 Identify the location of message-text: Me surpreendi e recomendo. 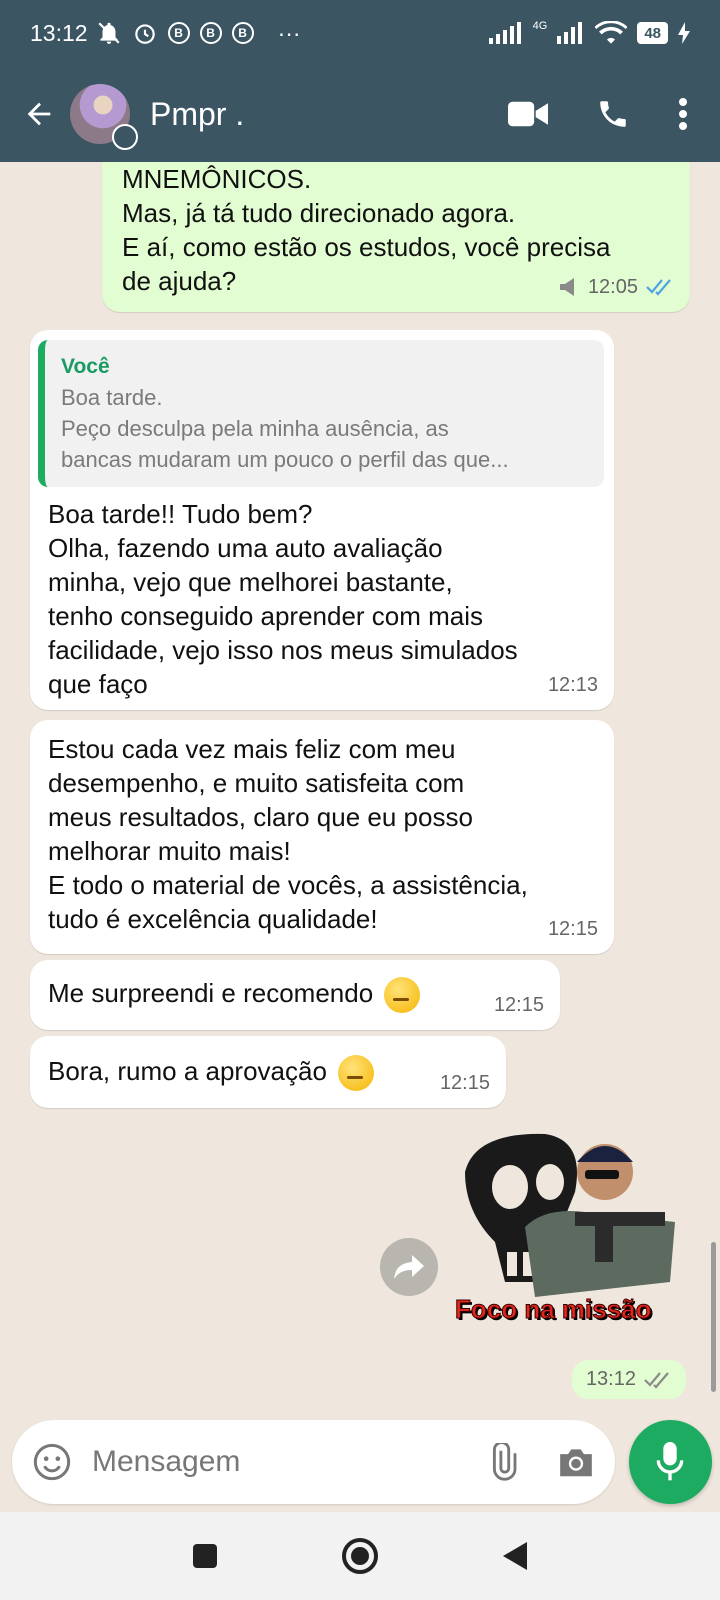
(211, 993).